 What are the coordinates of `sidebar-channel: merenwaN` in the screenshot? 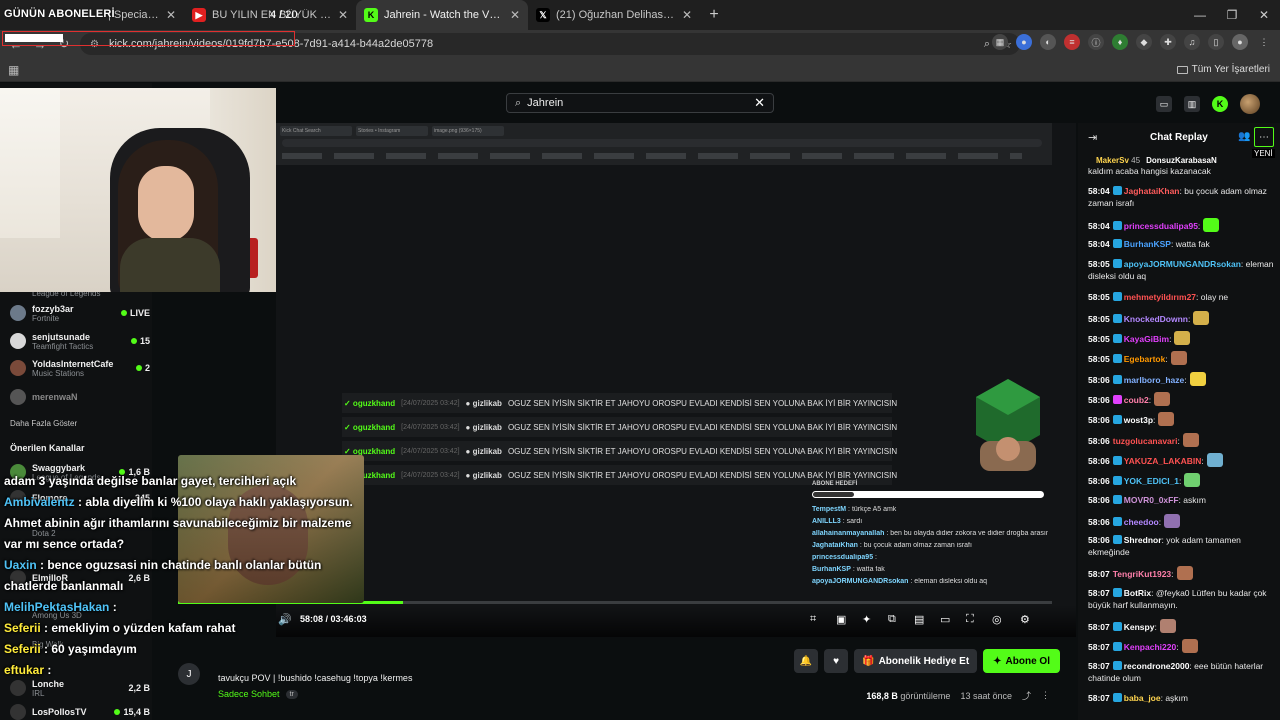 It's located at (80, 397).